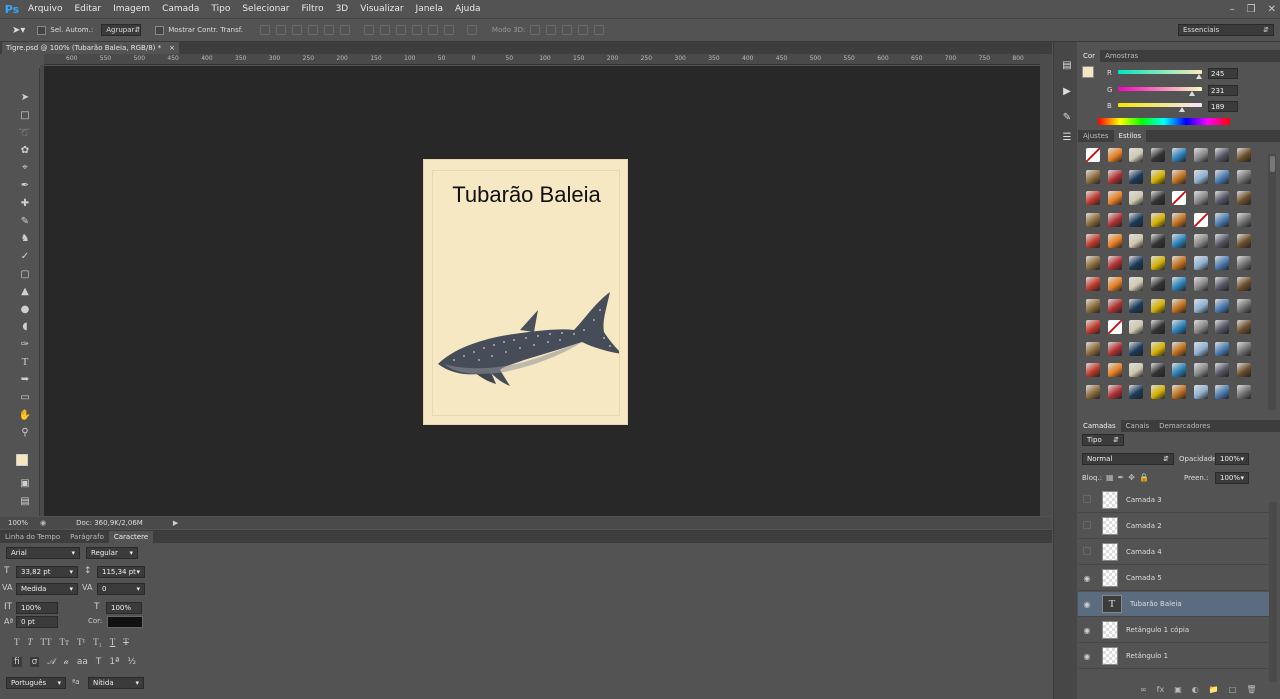 Image resolution: width=1280 pixels, height=699 pixels. What do you see at coordinates (47, 589) in the screenshot?
I see `kerning-field: Medida ▾` at bounding box center [47, 589].